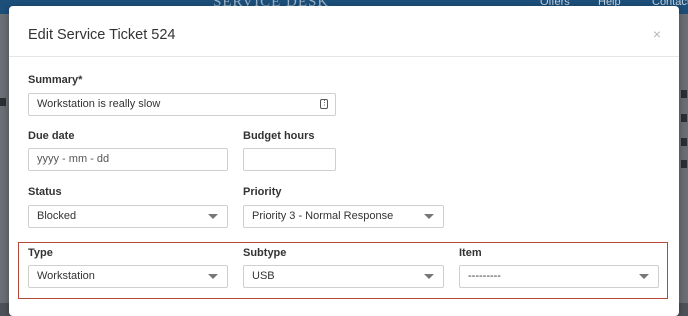 The height and width of the screenshot is (316, 688). I want to click on status-value: Blocked, so click(57, 216).